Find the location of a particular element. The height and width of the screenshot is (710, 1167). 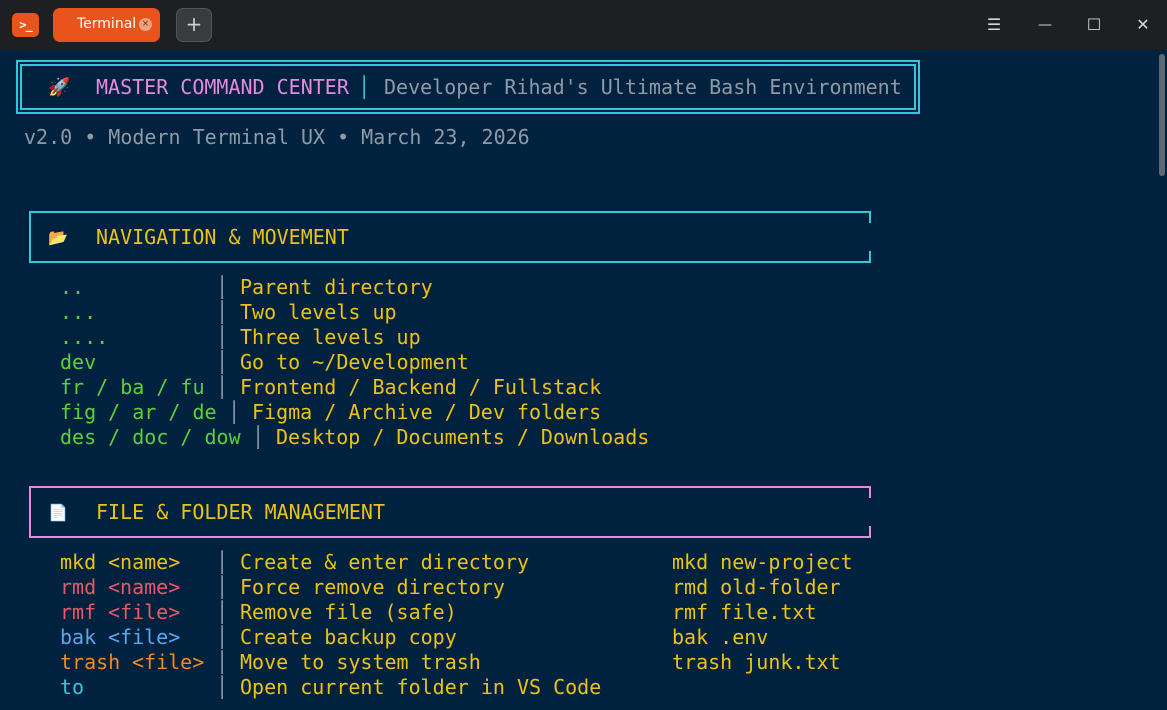

file-example: rmf file.txt is located at coordinates (744, 612).